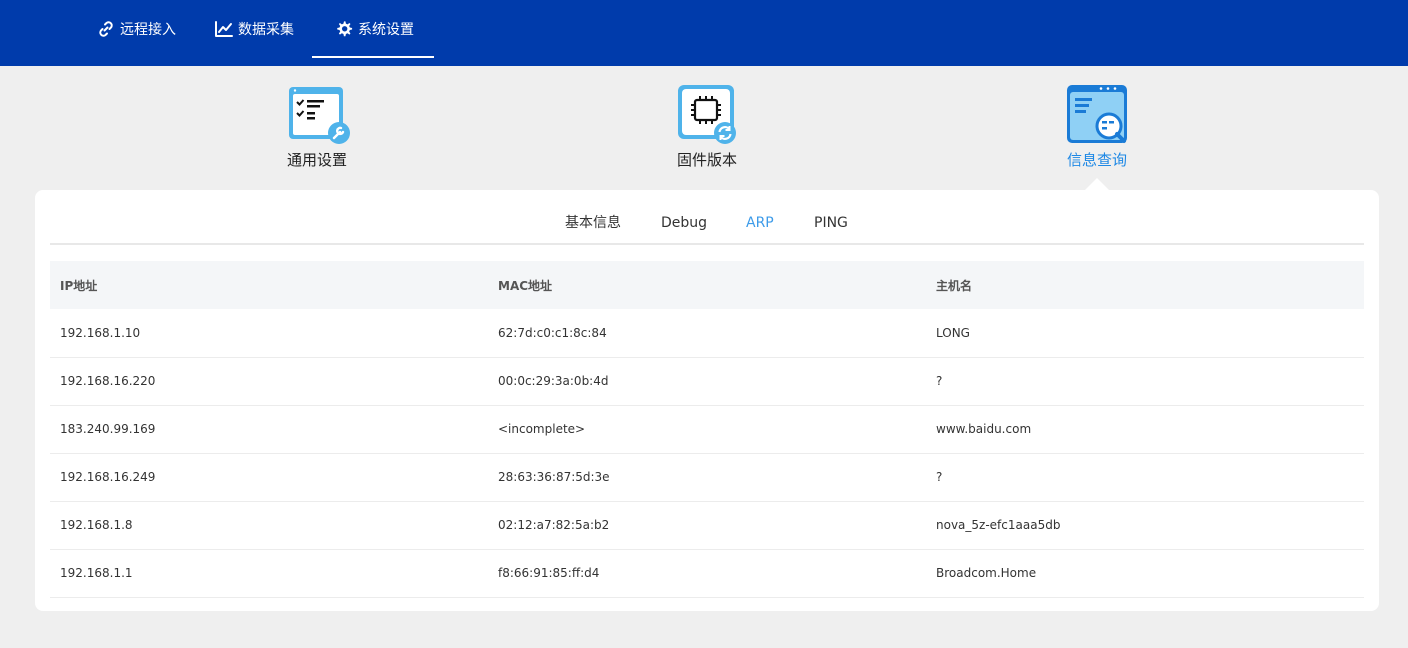 The height and width of the screenshot is (648, 1408). Describe the element at coordinates (266, 30) in the screenshot. I see `nav-label: 数据采集` at that location.